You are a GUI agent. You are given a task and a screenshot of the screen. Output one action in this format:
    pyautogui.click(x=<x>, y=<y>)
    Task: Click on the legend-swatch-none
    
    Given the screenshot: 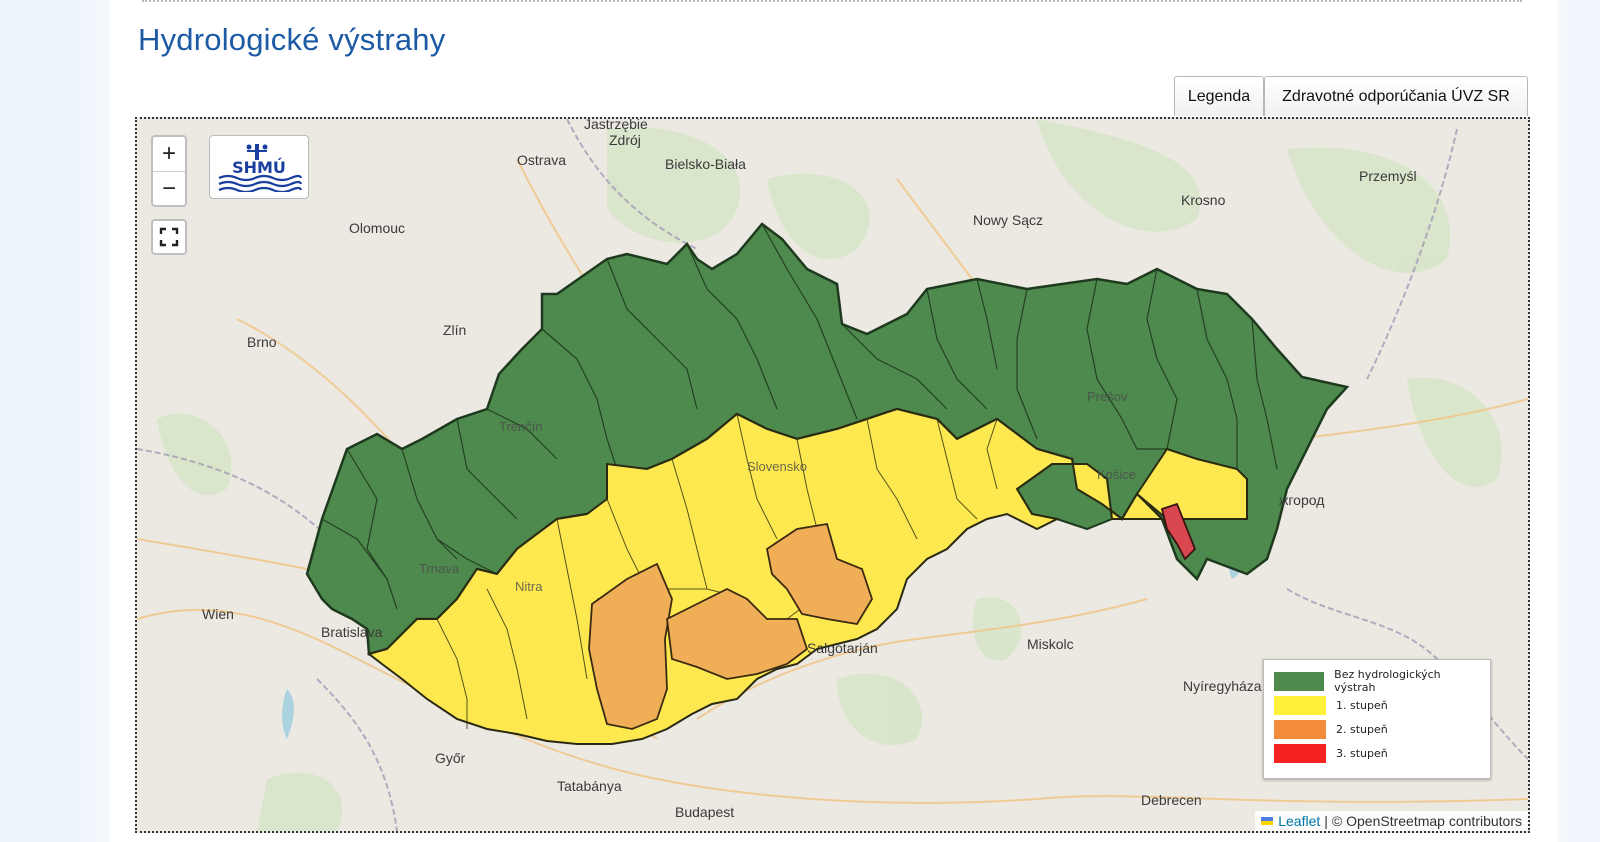 What is the action you would take?
    pyautogui.click(x=1299, y=681)
    